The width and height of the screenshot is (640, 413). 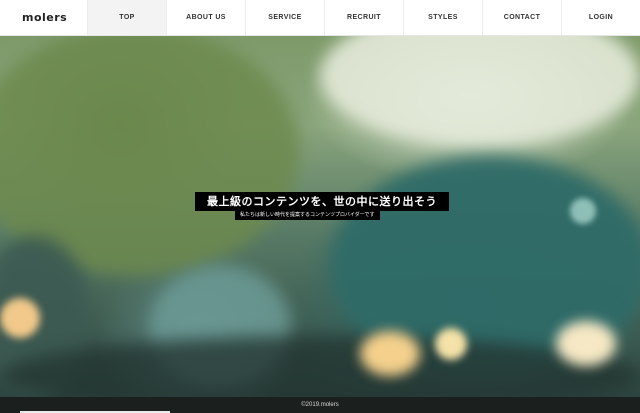 I want to click on nav-item-service: SERVICE, so click(x=284, y=17).